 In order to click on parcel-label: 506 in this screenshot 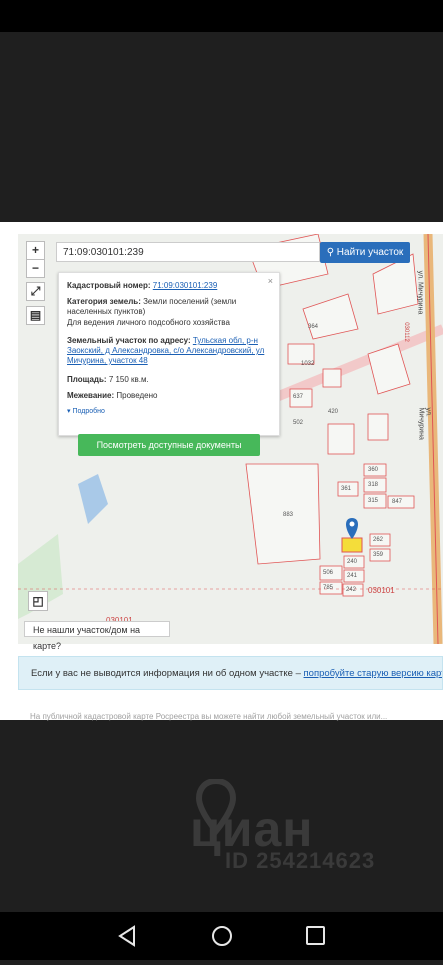, I will do `click(328, 573)`.